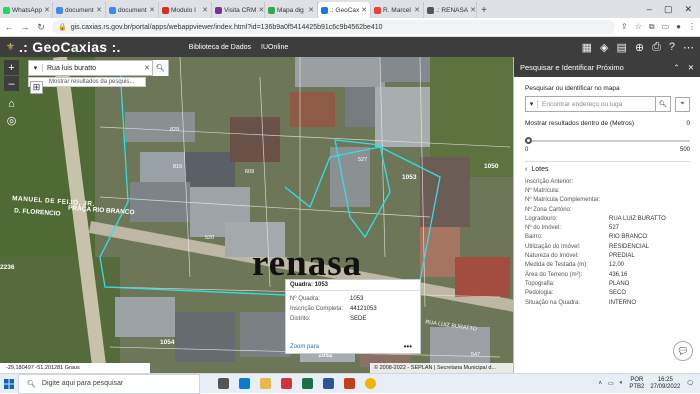 This screenshot has width=700, height=394. I want to click on clock: 16:25 27/09/2022, so click(665, 384).